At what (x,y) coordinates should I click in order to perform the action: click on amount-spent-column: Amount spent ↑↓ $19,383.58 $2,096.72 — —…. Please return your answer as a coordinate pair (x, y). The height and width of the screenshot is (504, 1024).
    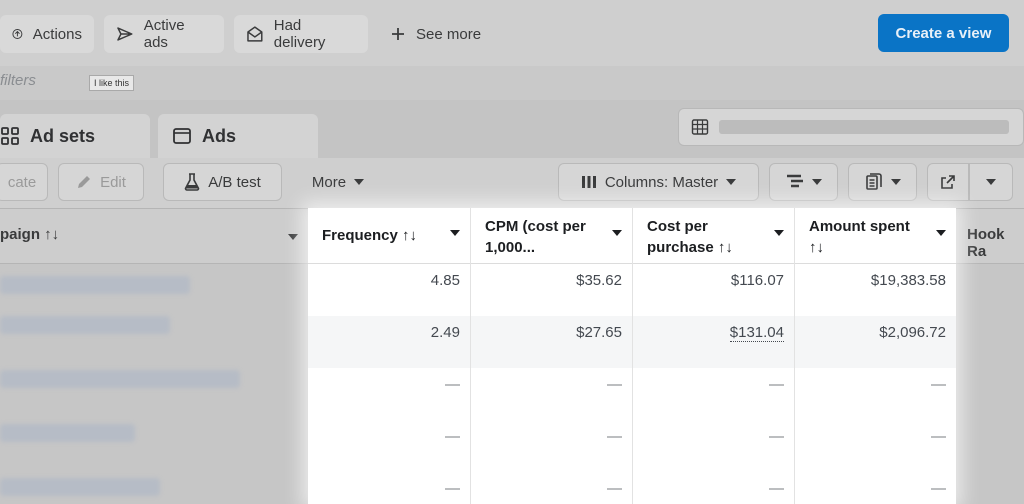
    Looking at the image, I should click on (875, 356).